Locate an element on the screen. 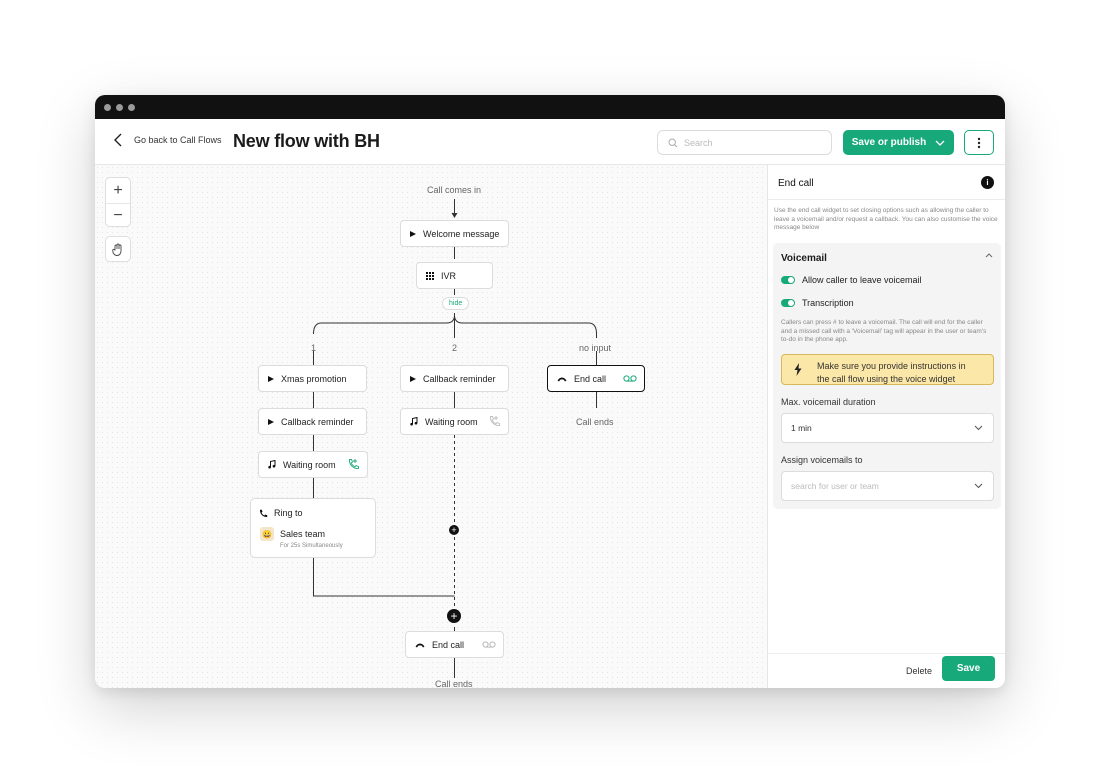 The image size is (1100, 783). save-button: Save is located at coordinates (968, 668).